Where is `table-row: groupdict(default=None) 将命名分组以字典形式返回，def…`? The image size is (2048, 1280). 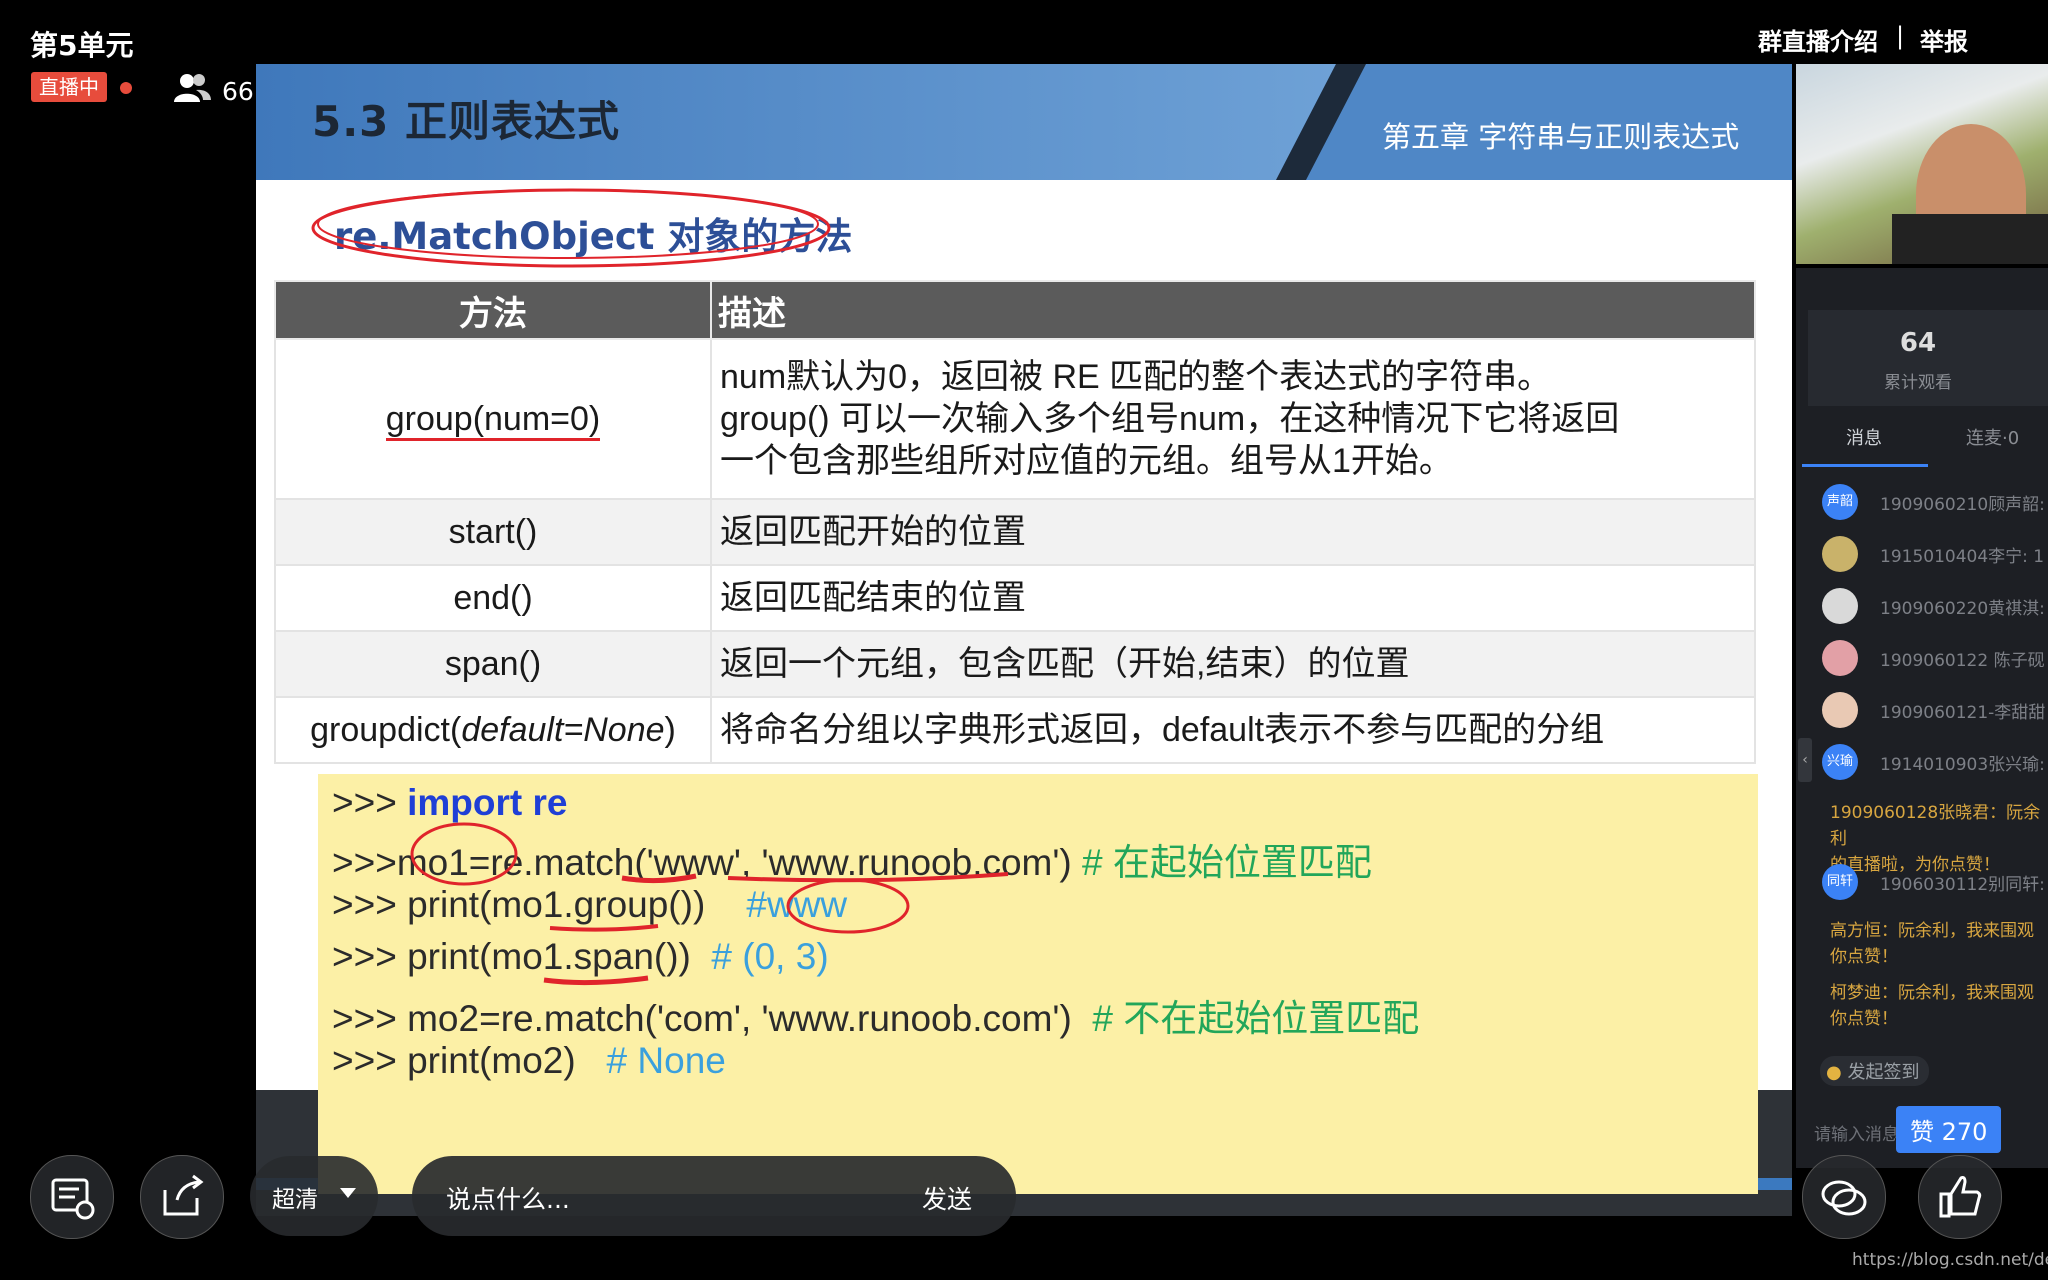
table-row: groupdict(default=None) 将命名分组以字典形式返回，def… is located at coordinates (1015, 730).